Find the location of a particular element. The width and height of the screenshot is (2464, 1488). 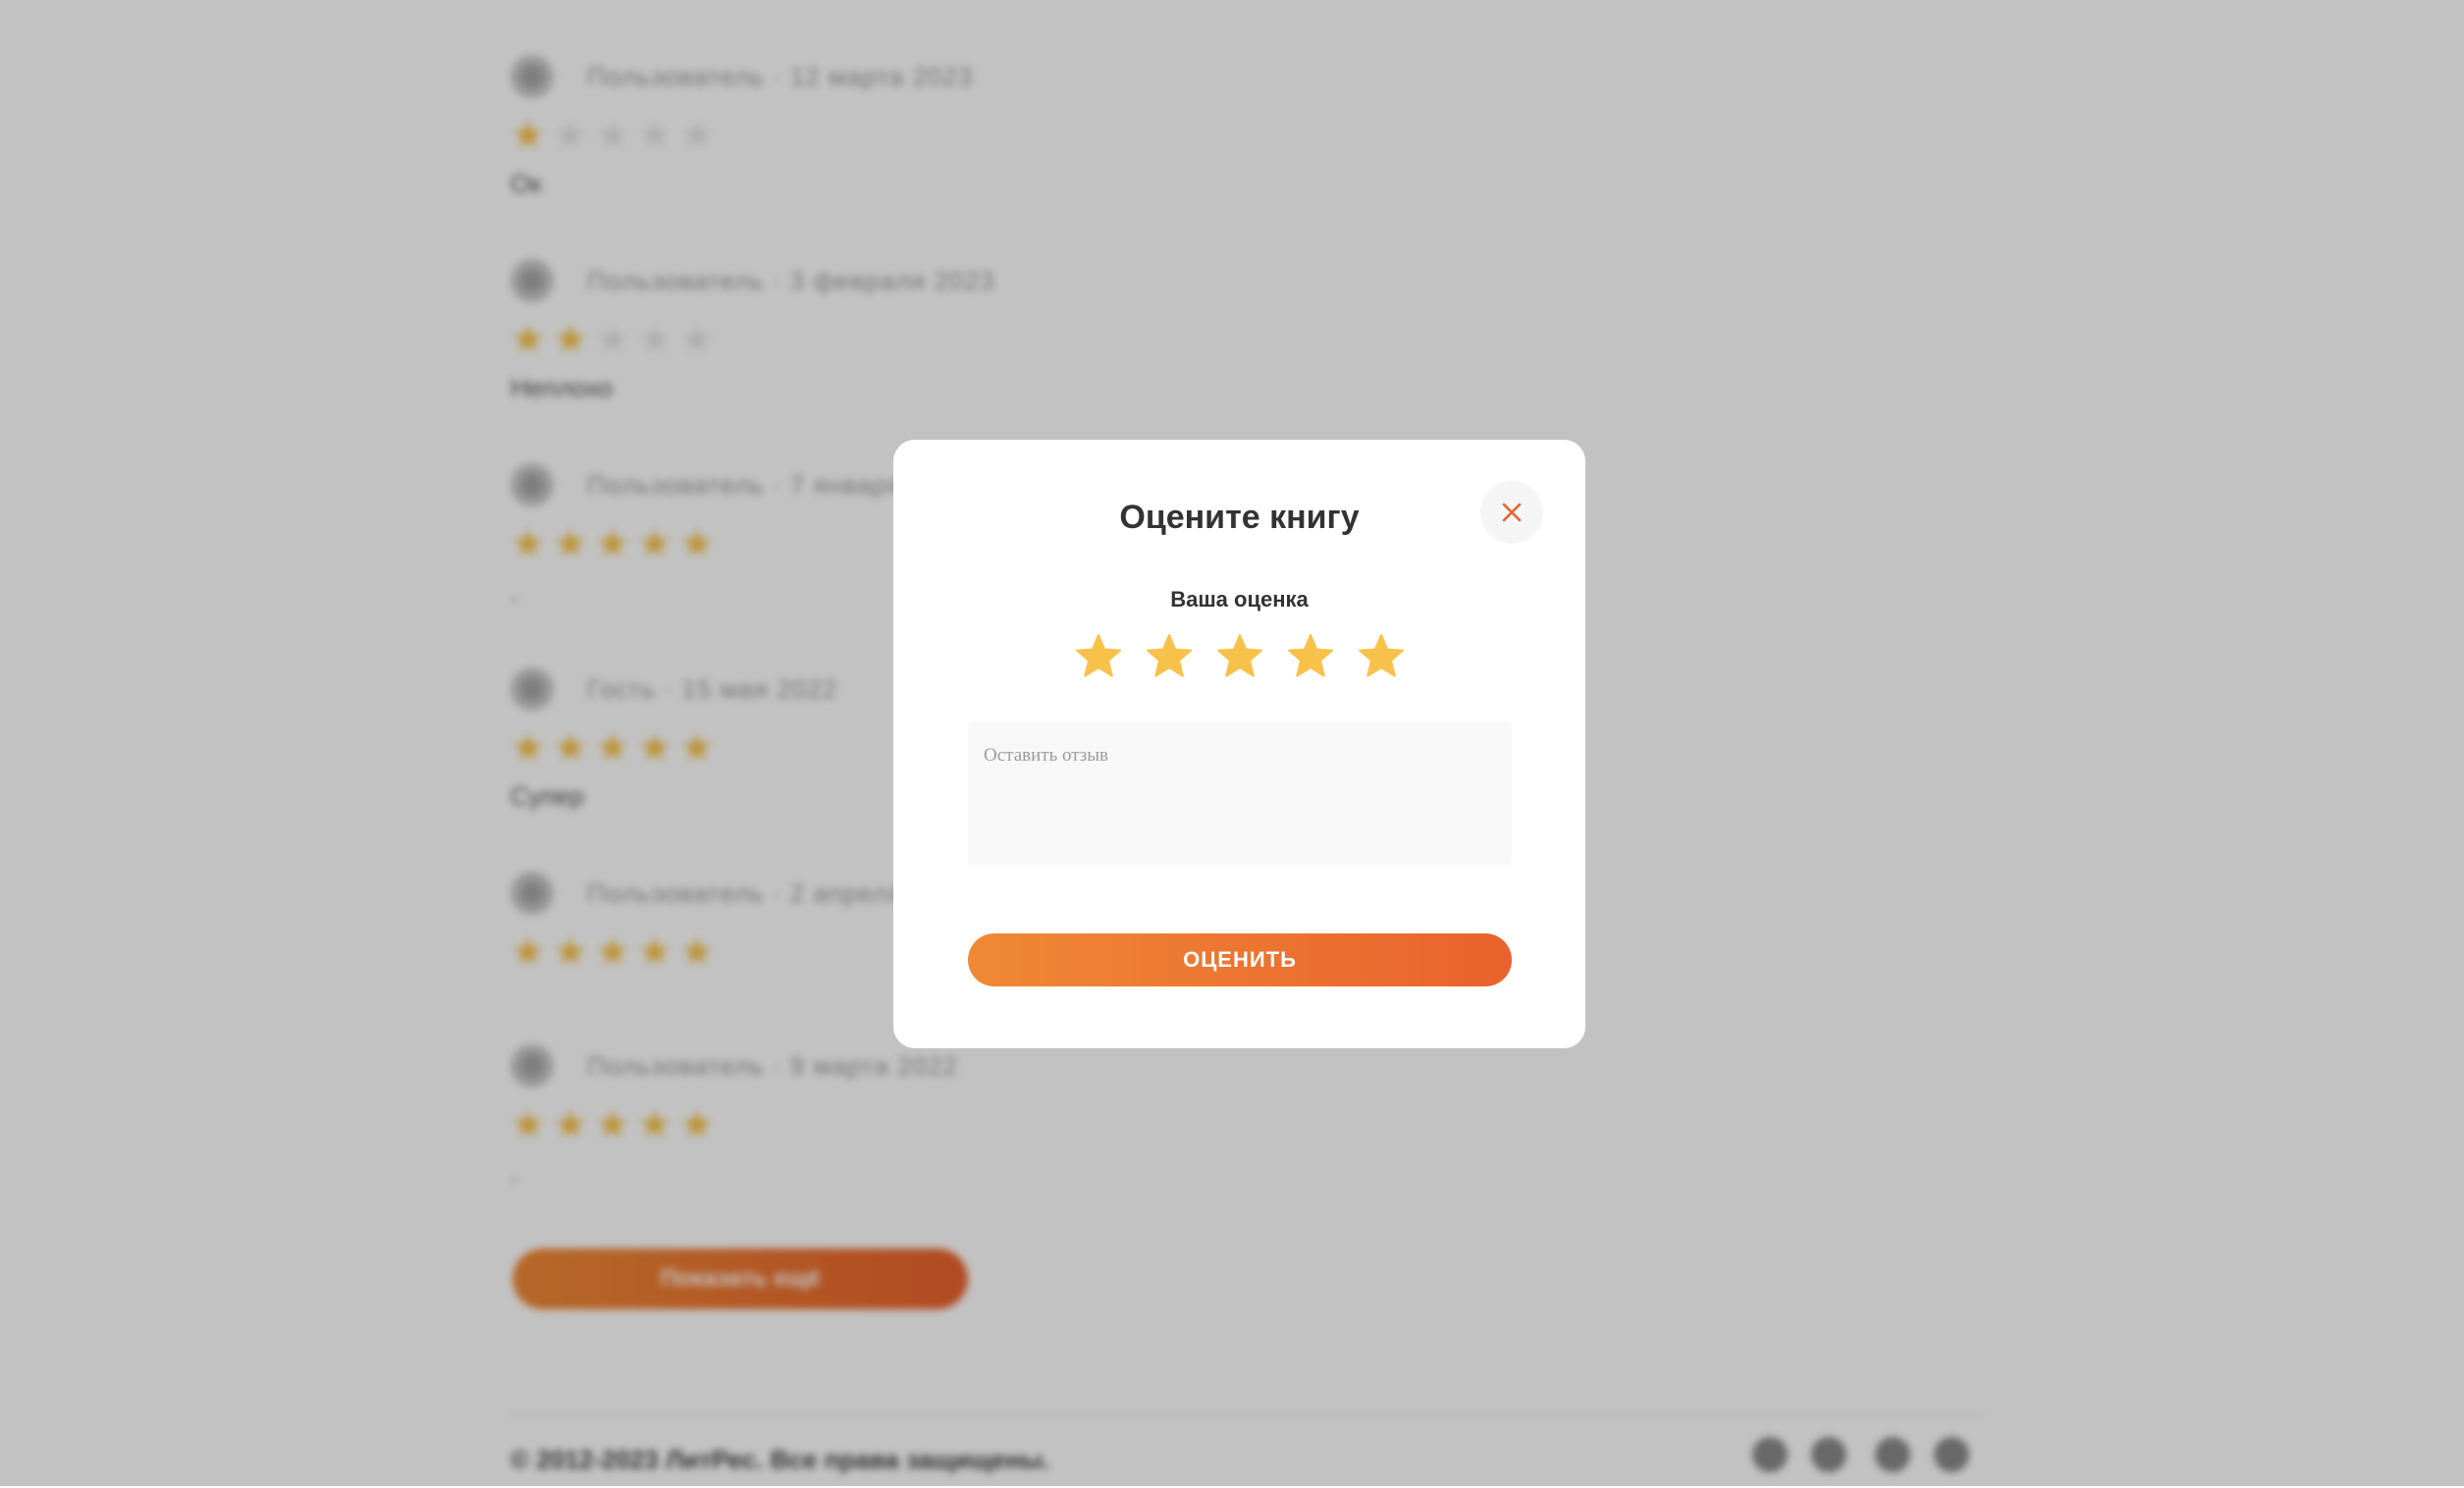

star-rating is located at coordinates (1239, 655).